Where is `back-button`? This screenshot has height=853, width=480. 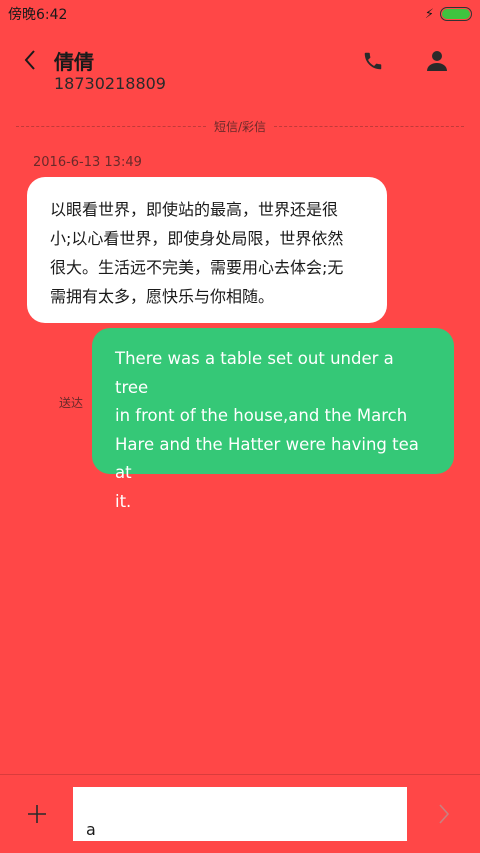
back-button is located at coordinates (30, 60).